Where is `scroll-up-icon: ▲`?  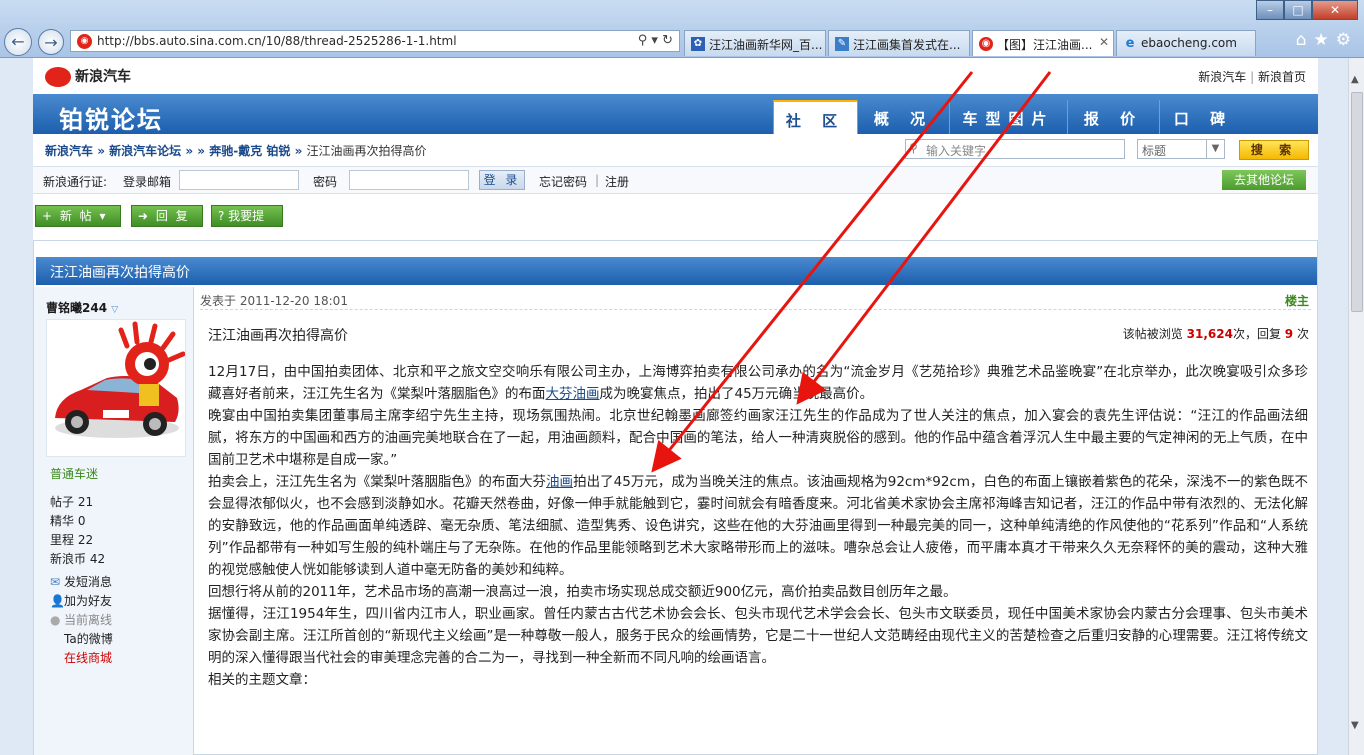
scroll-up-icon: ▲ is located at coordinates (1355, 79).